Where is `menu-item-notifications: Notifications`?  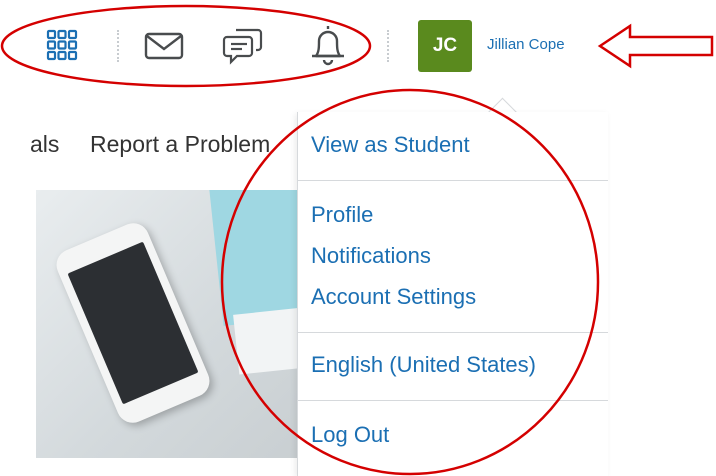 menu-item-notifications: Notifications is located at coordinates (371, 256).